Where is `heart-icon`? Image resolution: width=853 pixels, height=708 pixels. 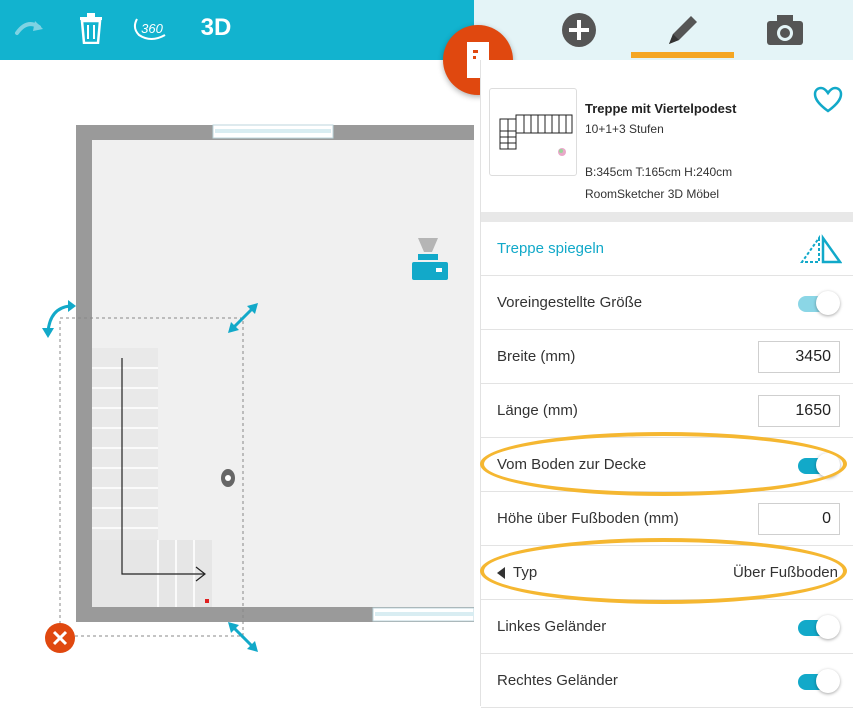 heart-icon is located at coordinates (828, 102).